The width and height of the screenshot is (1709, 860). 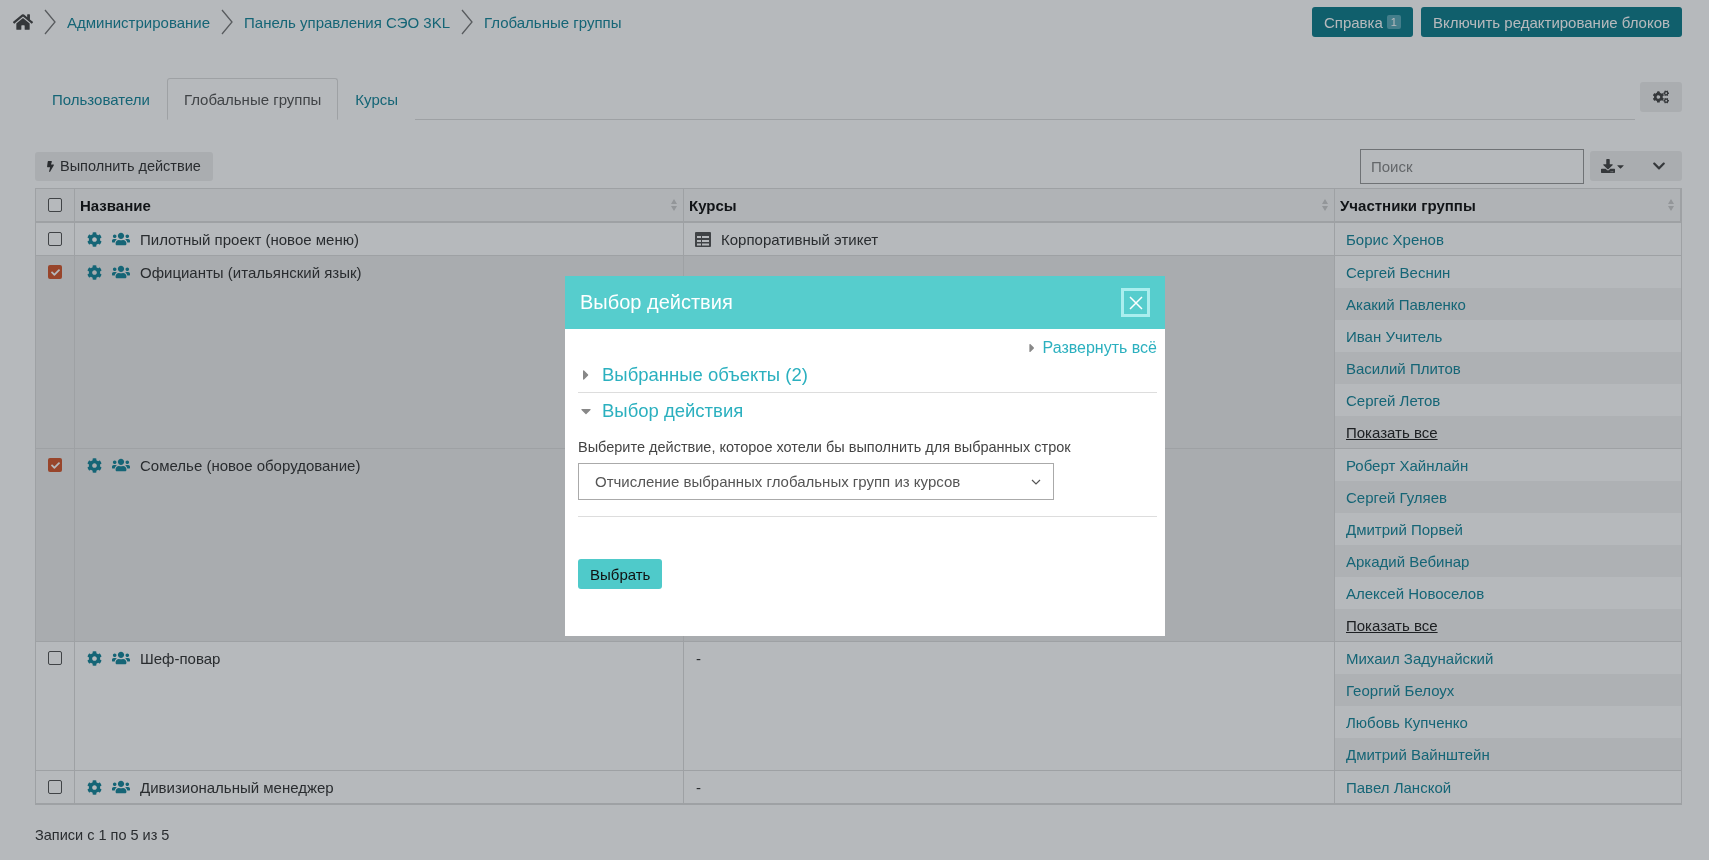 What do you see at coordinates (180, 658) in the screenshot?
I see `group-name: Шеф-повар` at bounding box center [180, 658].